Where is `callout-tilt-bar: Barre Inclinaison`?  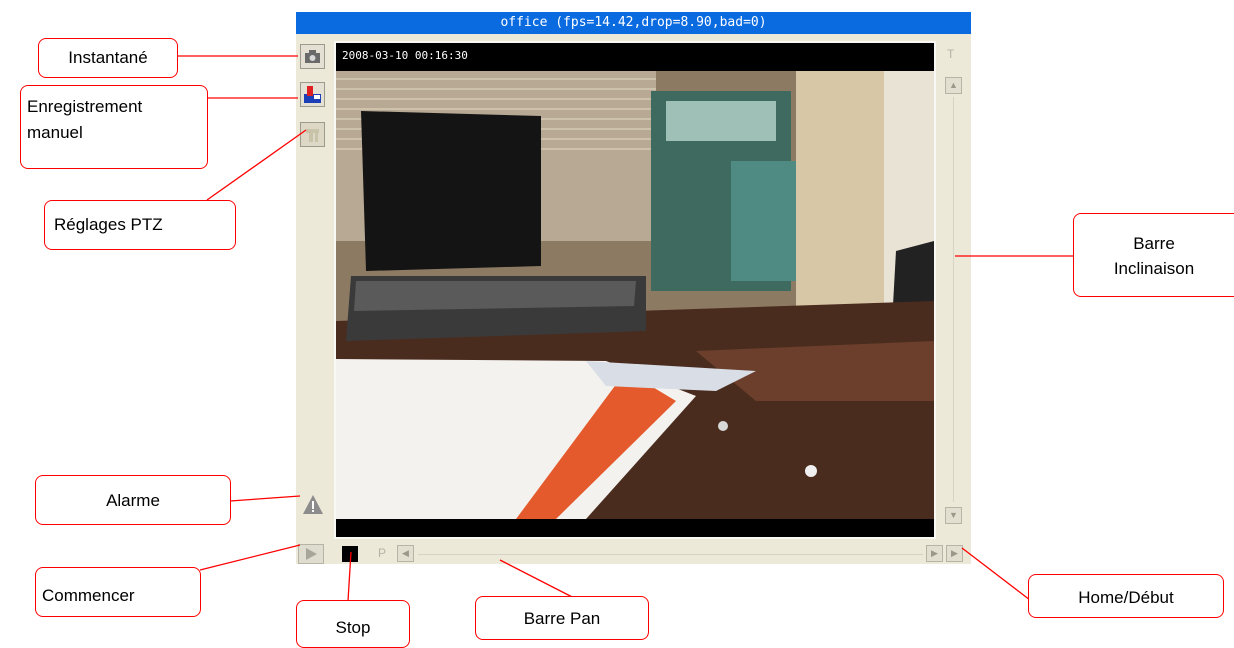 callout-tilt-bar: Barre Inclinaison is located at coordinates (1153, 255).